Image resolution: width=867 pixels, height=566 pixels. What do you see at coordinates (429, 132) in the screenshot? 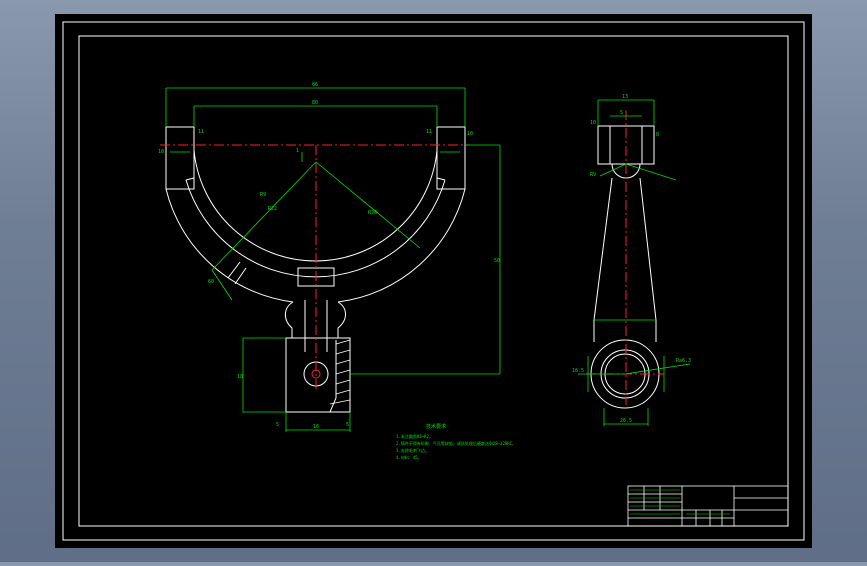
I see `dim-right-small: 11` at bounding box center [429, 132].